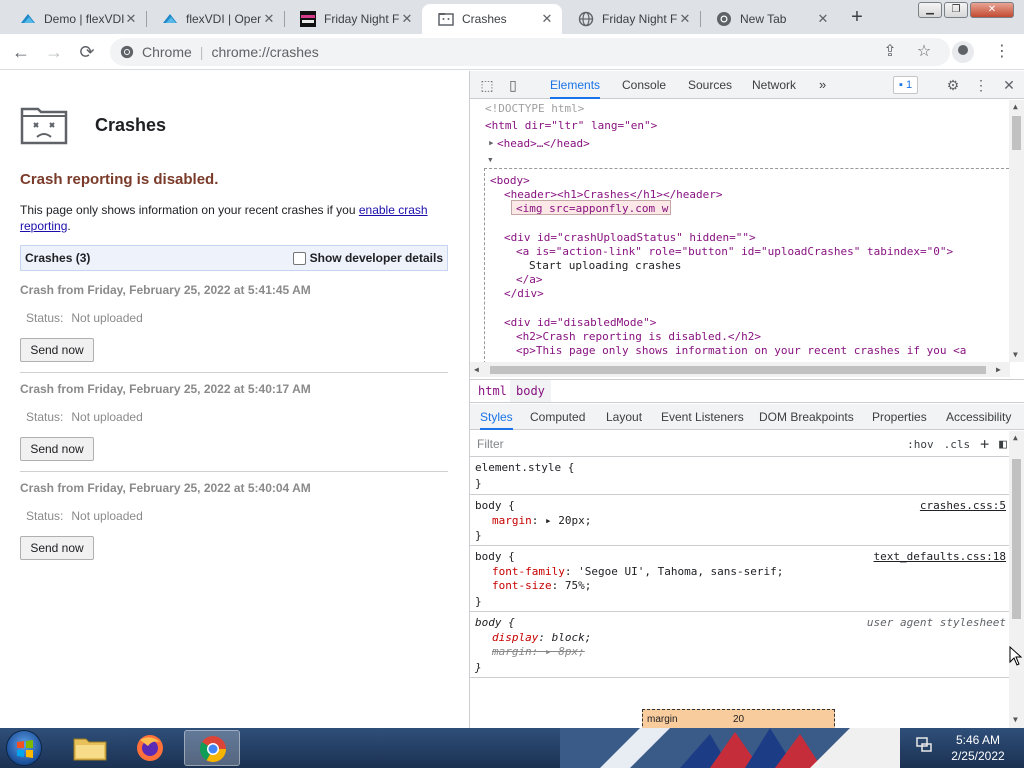  I want to click on omnibox-url: chrome://crashes, so click(264, 52).